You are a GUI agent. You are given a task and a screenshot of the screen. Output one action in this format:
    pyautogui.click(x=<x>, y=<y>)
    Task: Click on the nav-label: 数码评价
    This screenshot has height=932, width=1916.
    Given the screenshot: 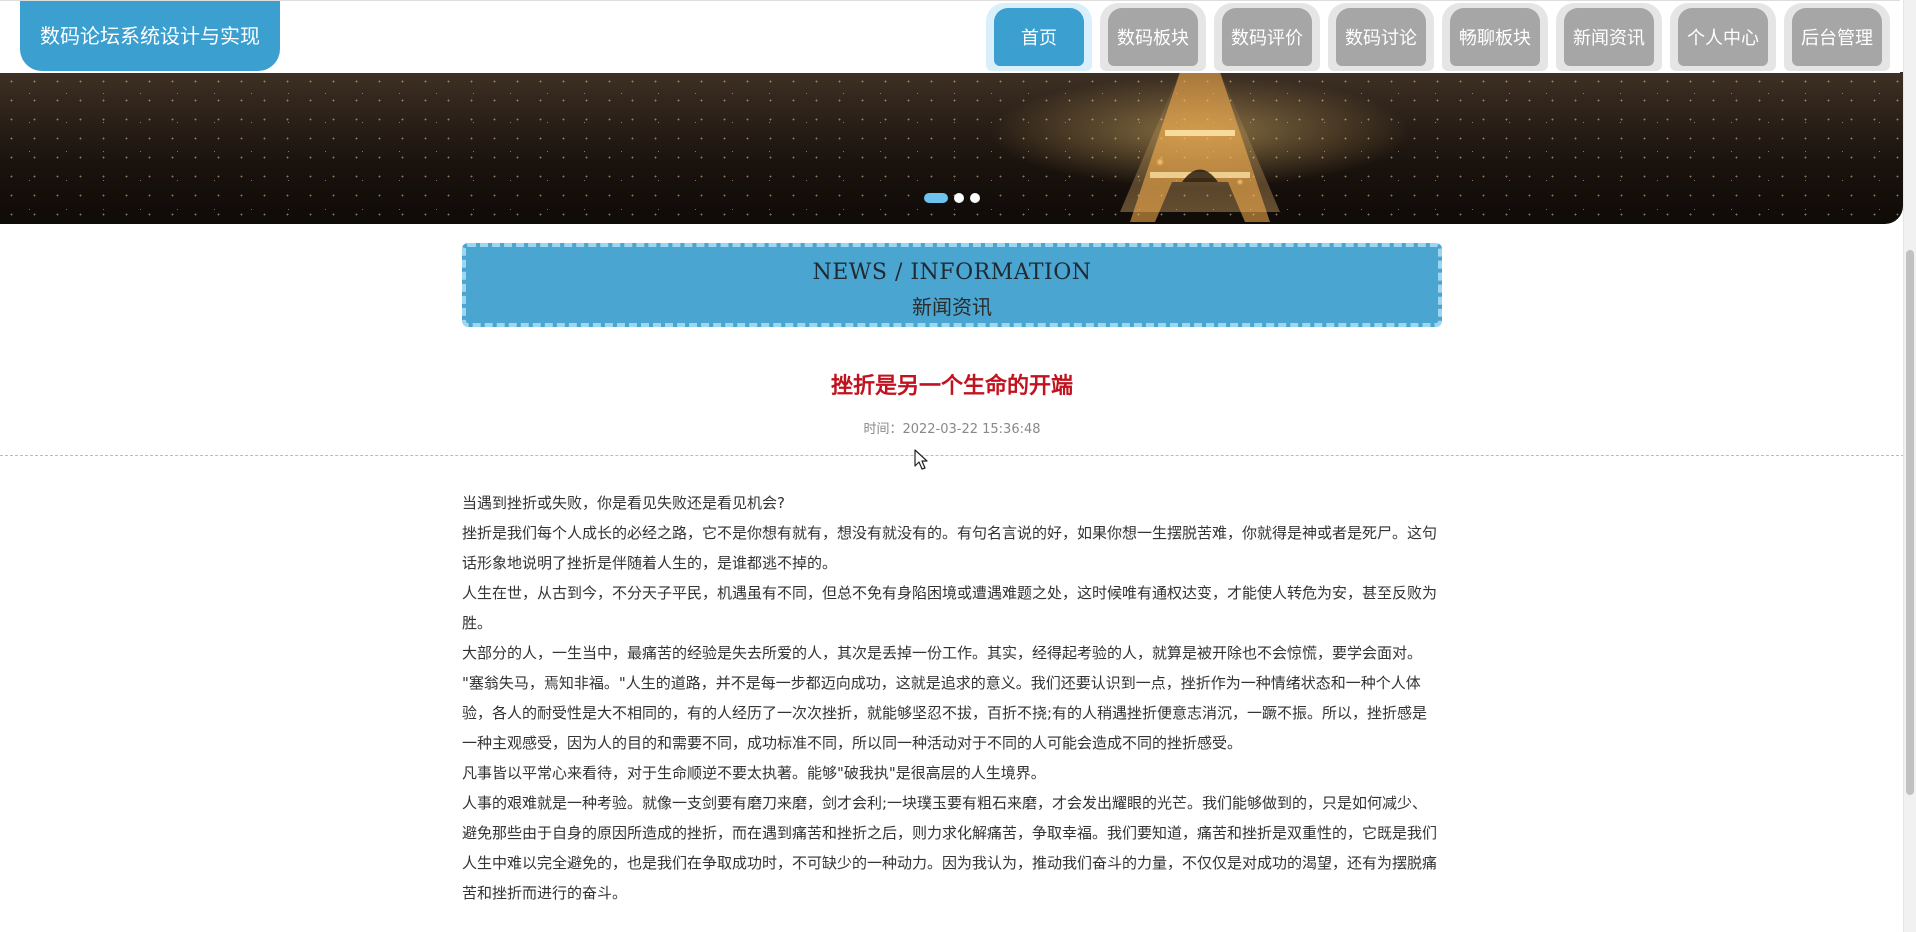 What is the action you would take?
    pyautogui.click(x=1267, y=37)
    